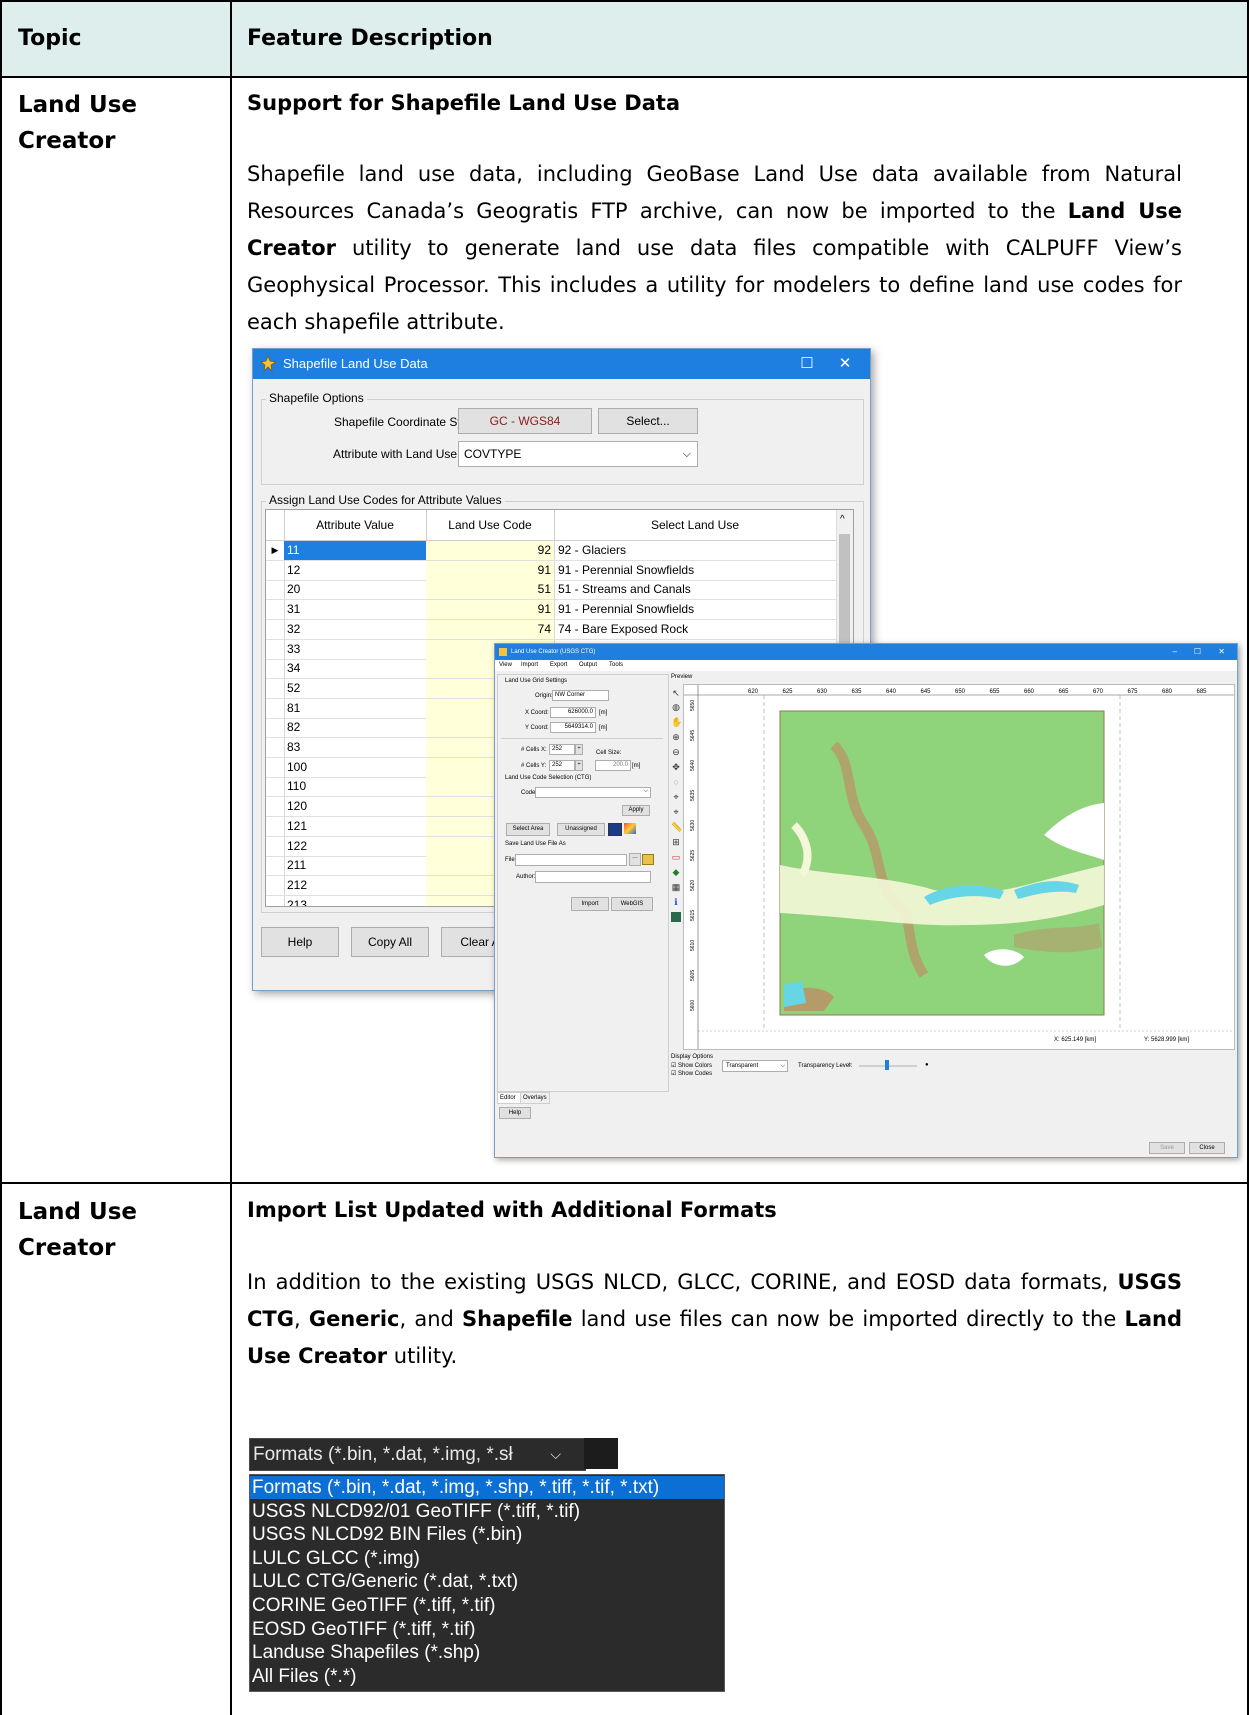 The image size is (1249, 1715). I want to click on table-row: 32 74 74 - Bare Exposed Rock, so click(551, 629).